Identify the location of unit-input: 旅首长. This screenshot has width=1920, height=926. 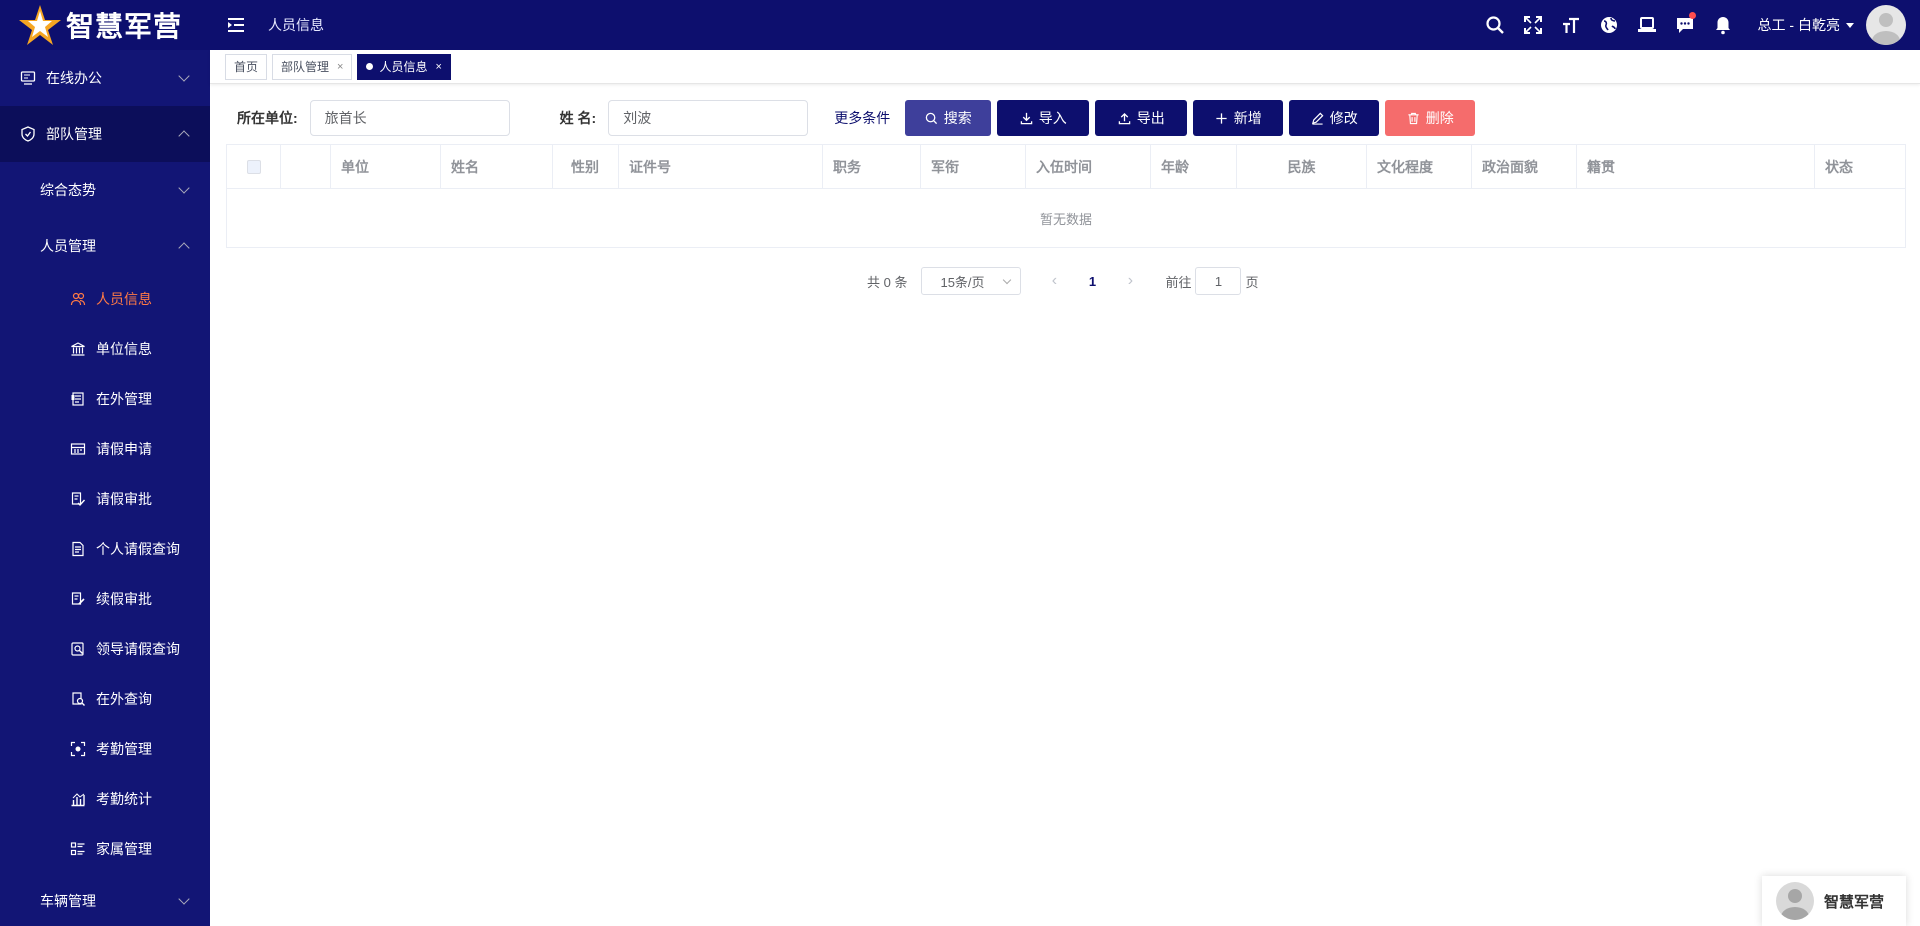
(409, 118).